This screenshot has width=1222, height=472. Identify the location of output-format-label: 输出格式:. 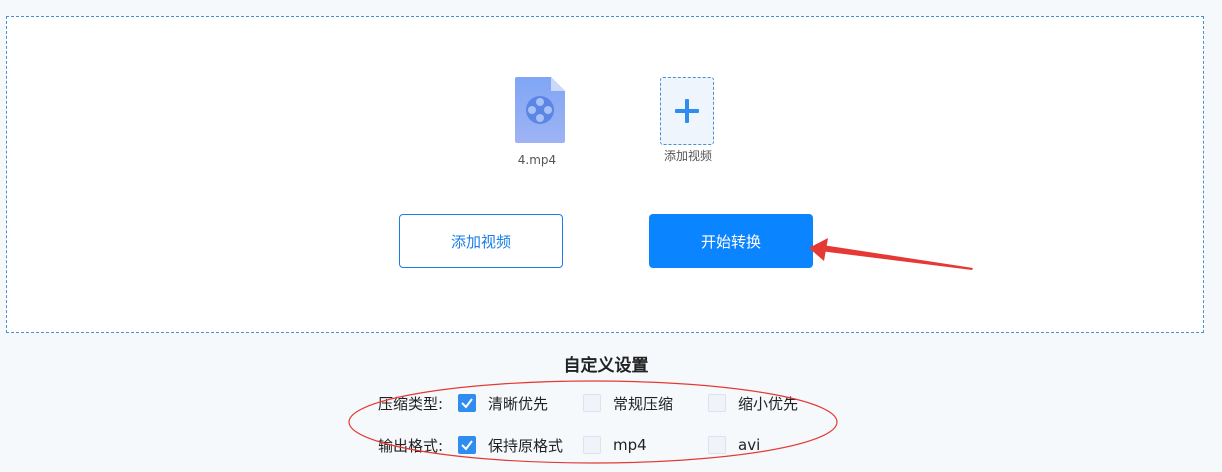
(411, 445).